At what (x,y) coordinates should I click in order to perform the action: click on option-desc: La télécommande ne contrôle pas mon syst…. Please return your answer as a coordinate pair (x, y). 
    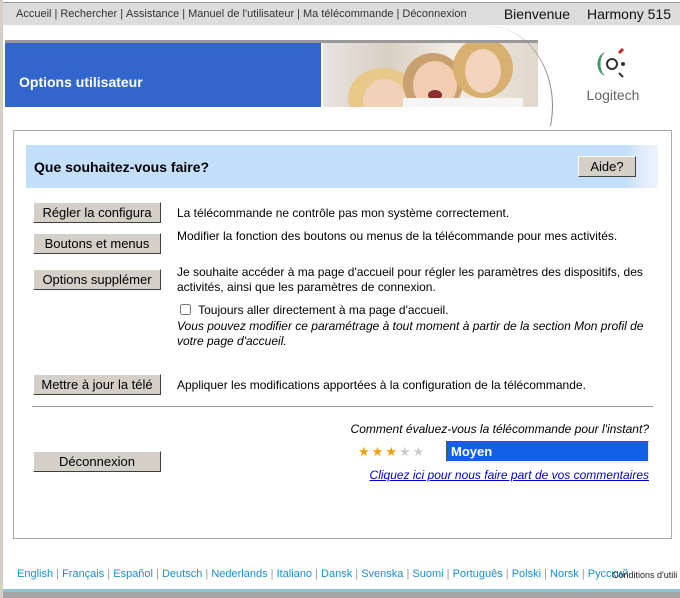
    Looking at the image, I should click on (343, 213).